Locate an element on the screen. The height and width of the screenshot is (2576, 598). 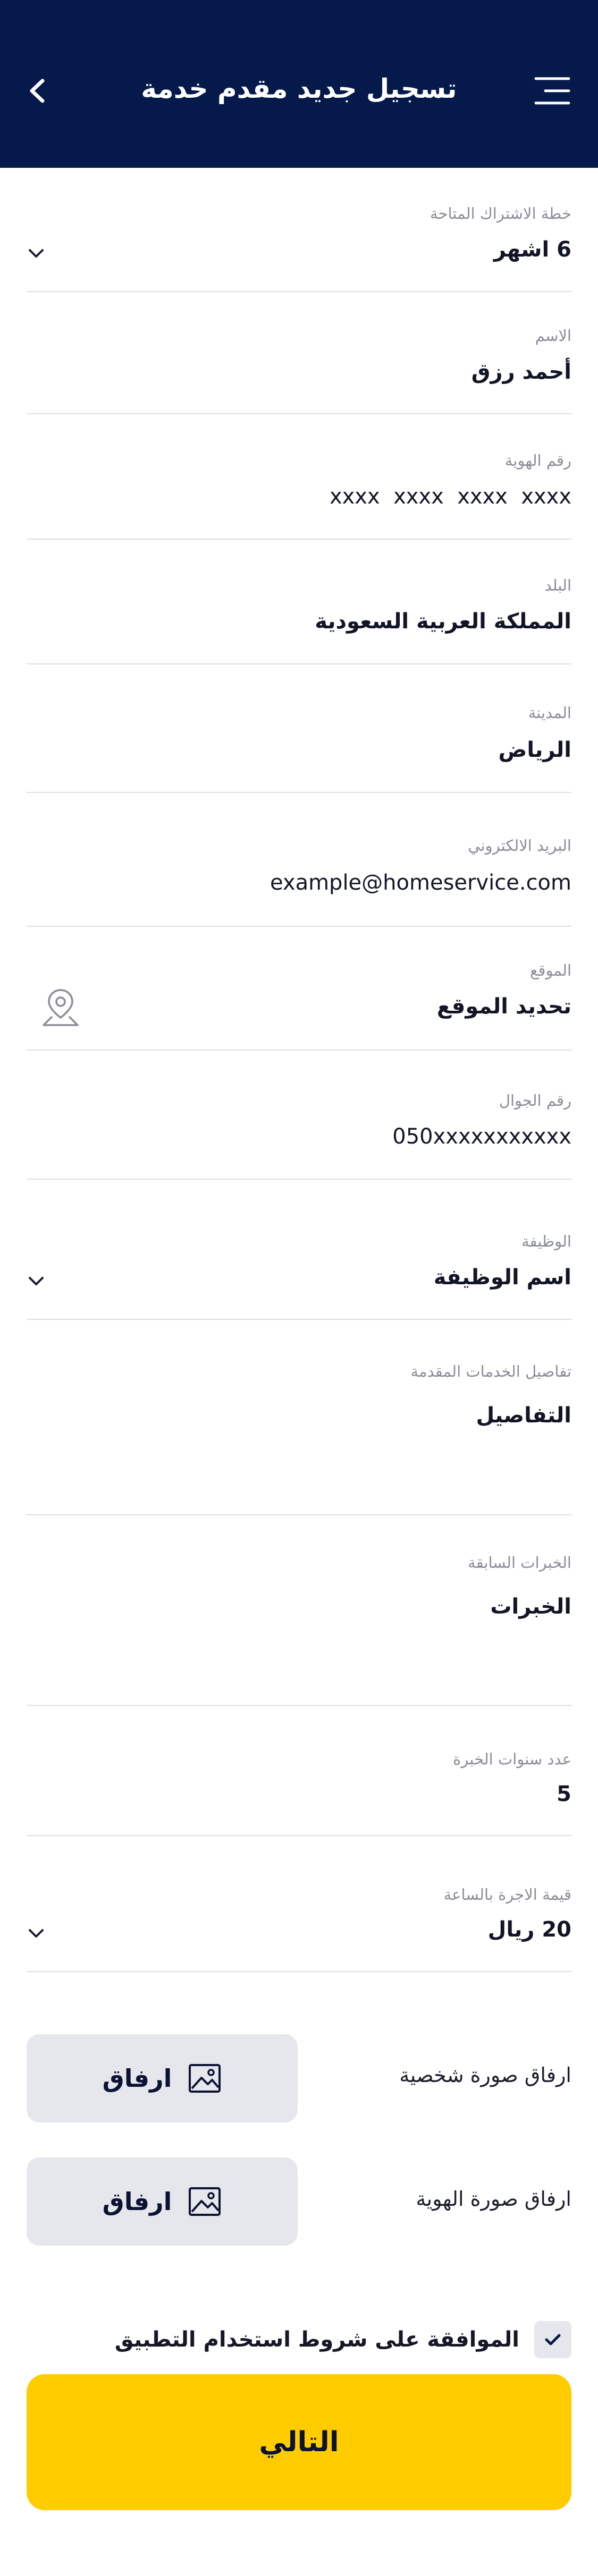
phone-value: 050xxxxxxxxxxx is located at coordinates (481, 1137).